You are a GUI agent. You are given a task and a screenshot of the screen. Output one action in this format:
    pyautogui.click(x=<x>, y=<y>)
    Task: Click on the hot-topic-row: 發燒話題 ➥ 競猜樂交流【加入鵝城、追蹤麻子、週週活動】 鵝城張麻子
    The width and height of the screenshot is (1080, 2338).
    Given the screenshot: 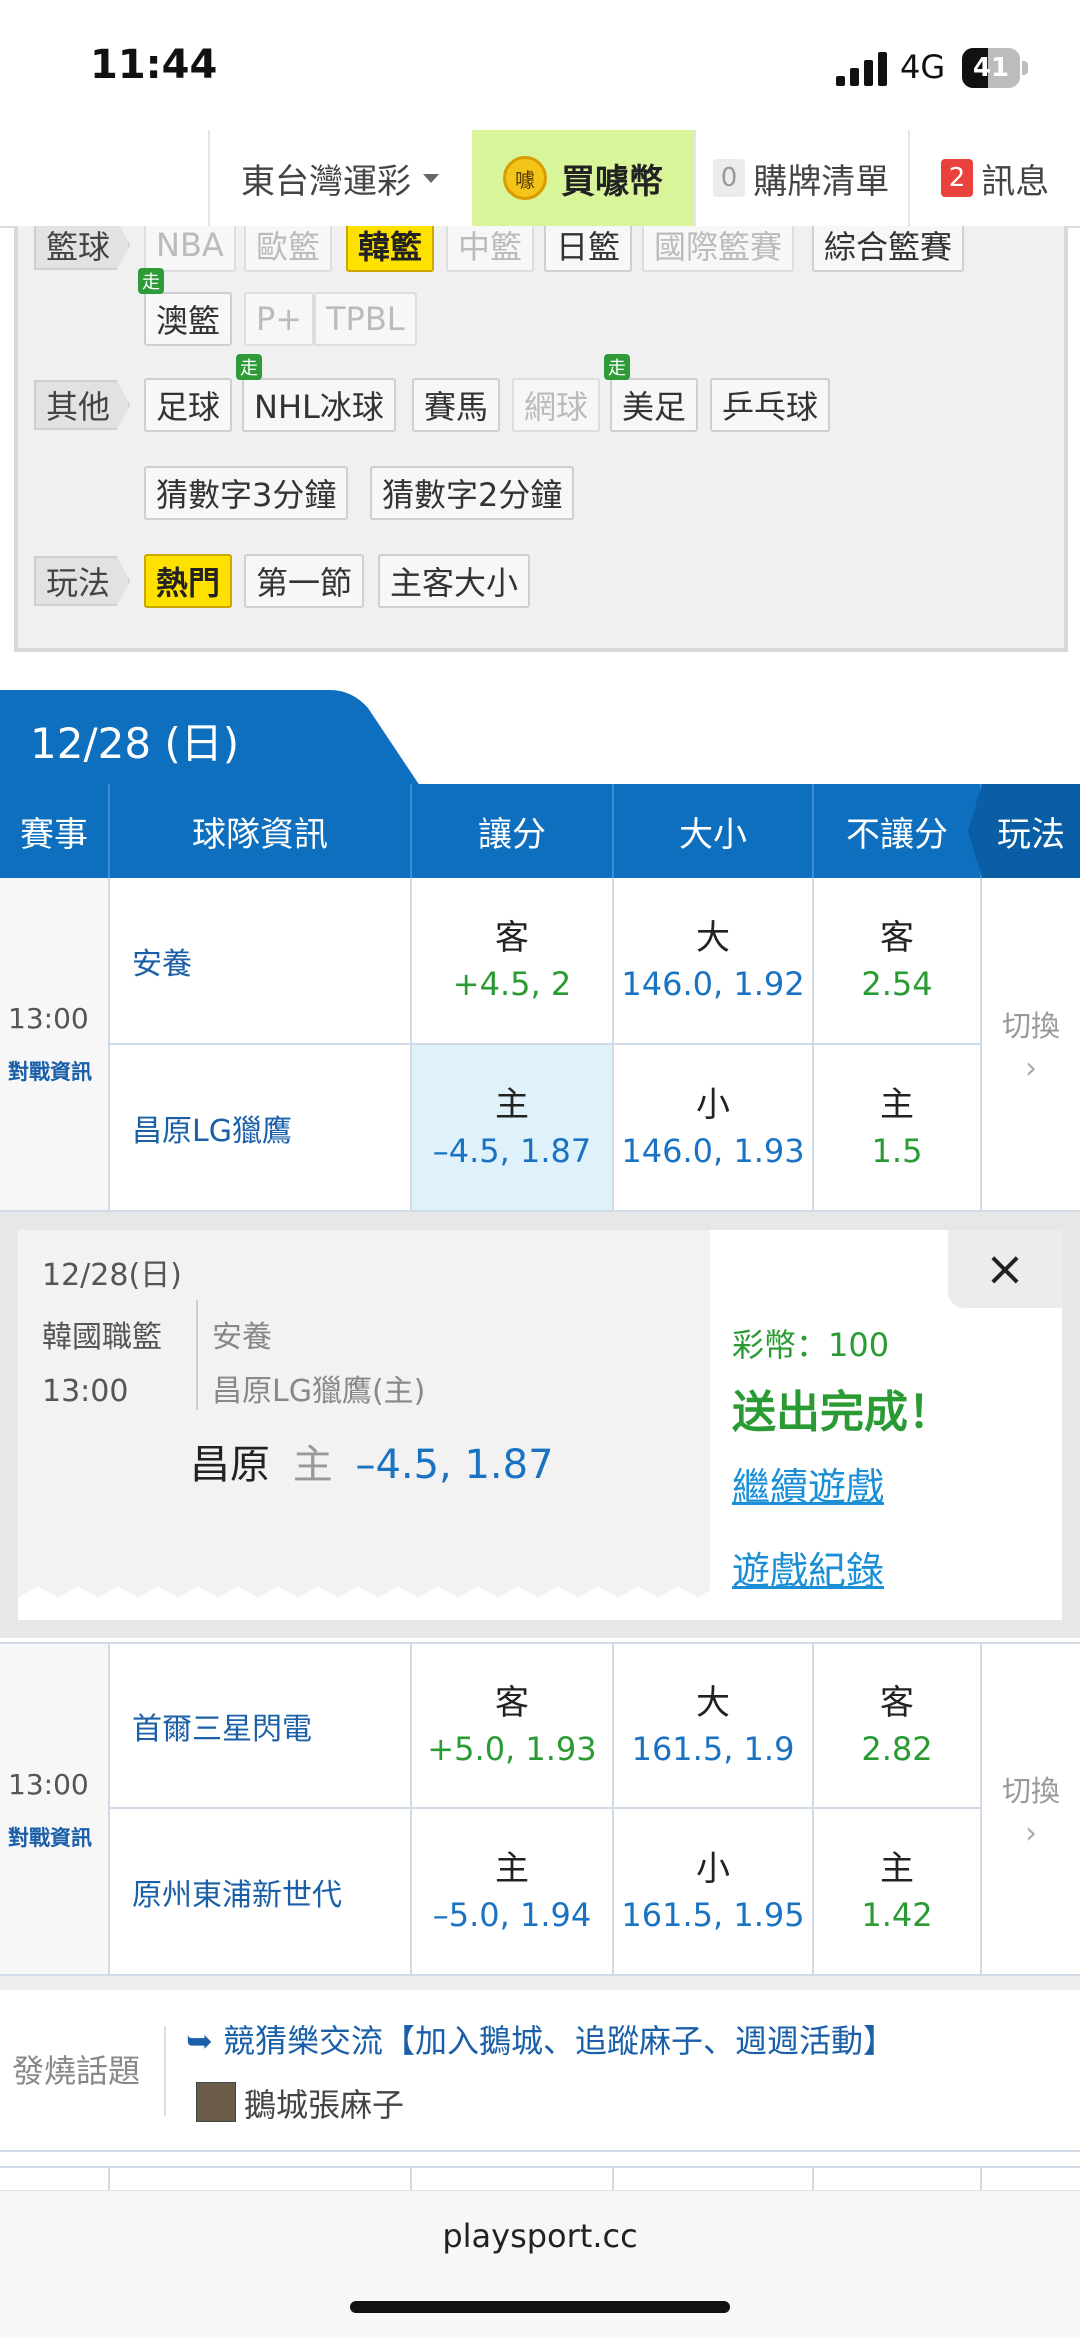 What is the action you would take?
    pyautogui.click(x=540, y=2071)
    